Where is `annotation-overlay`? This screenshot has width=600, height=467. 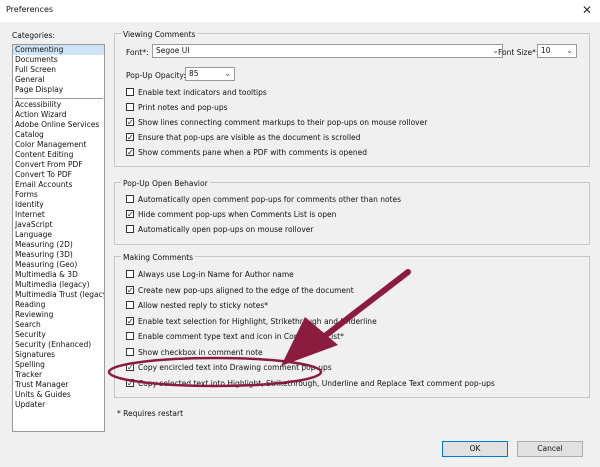
annotation-overlay is located at coordinates (259, 328).